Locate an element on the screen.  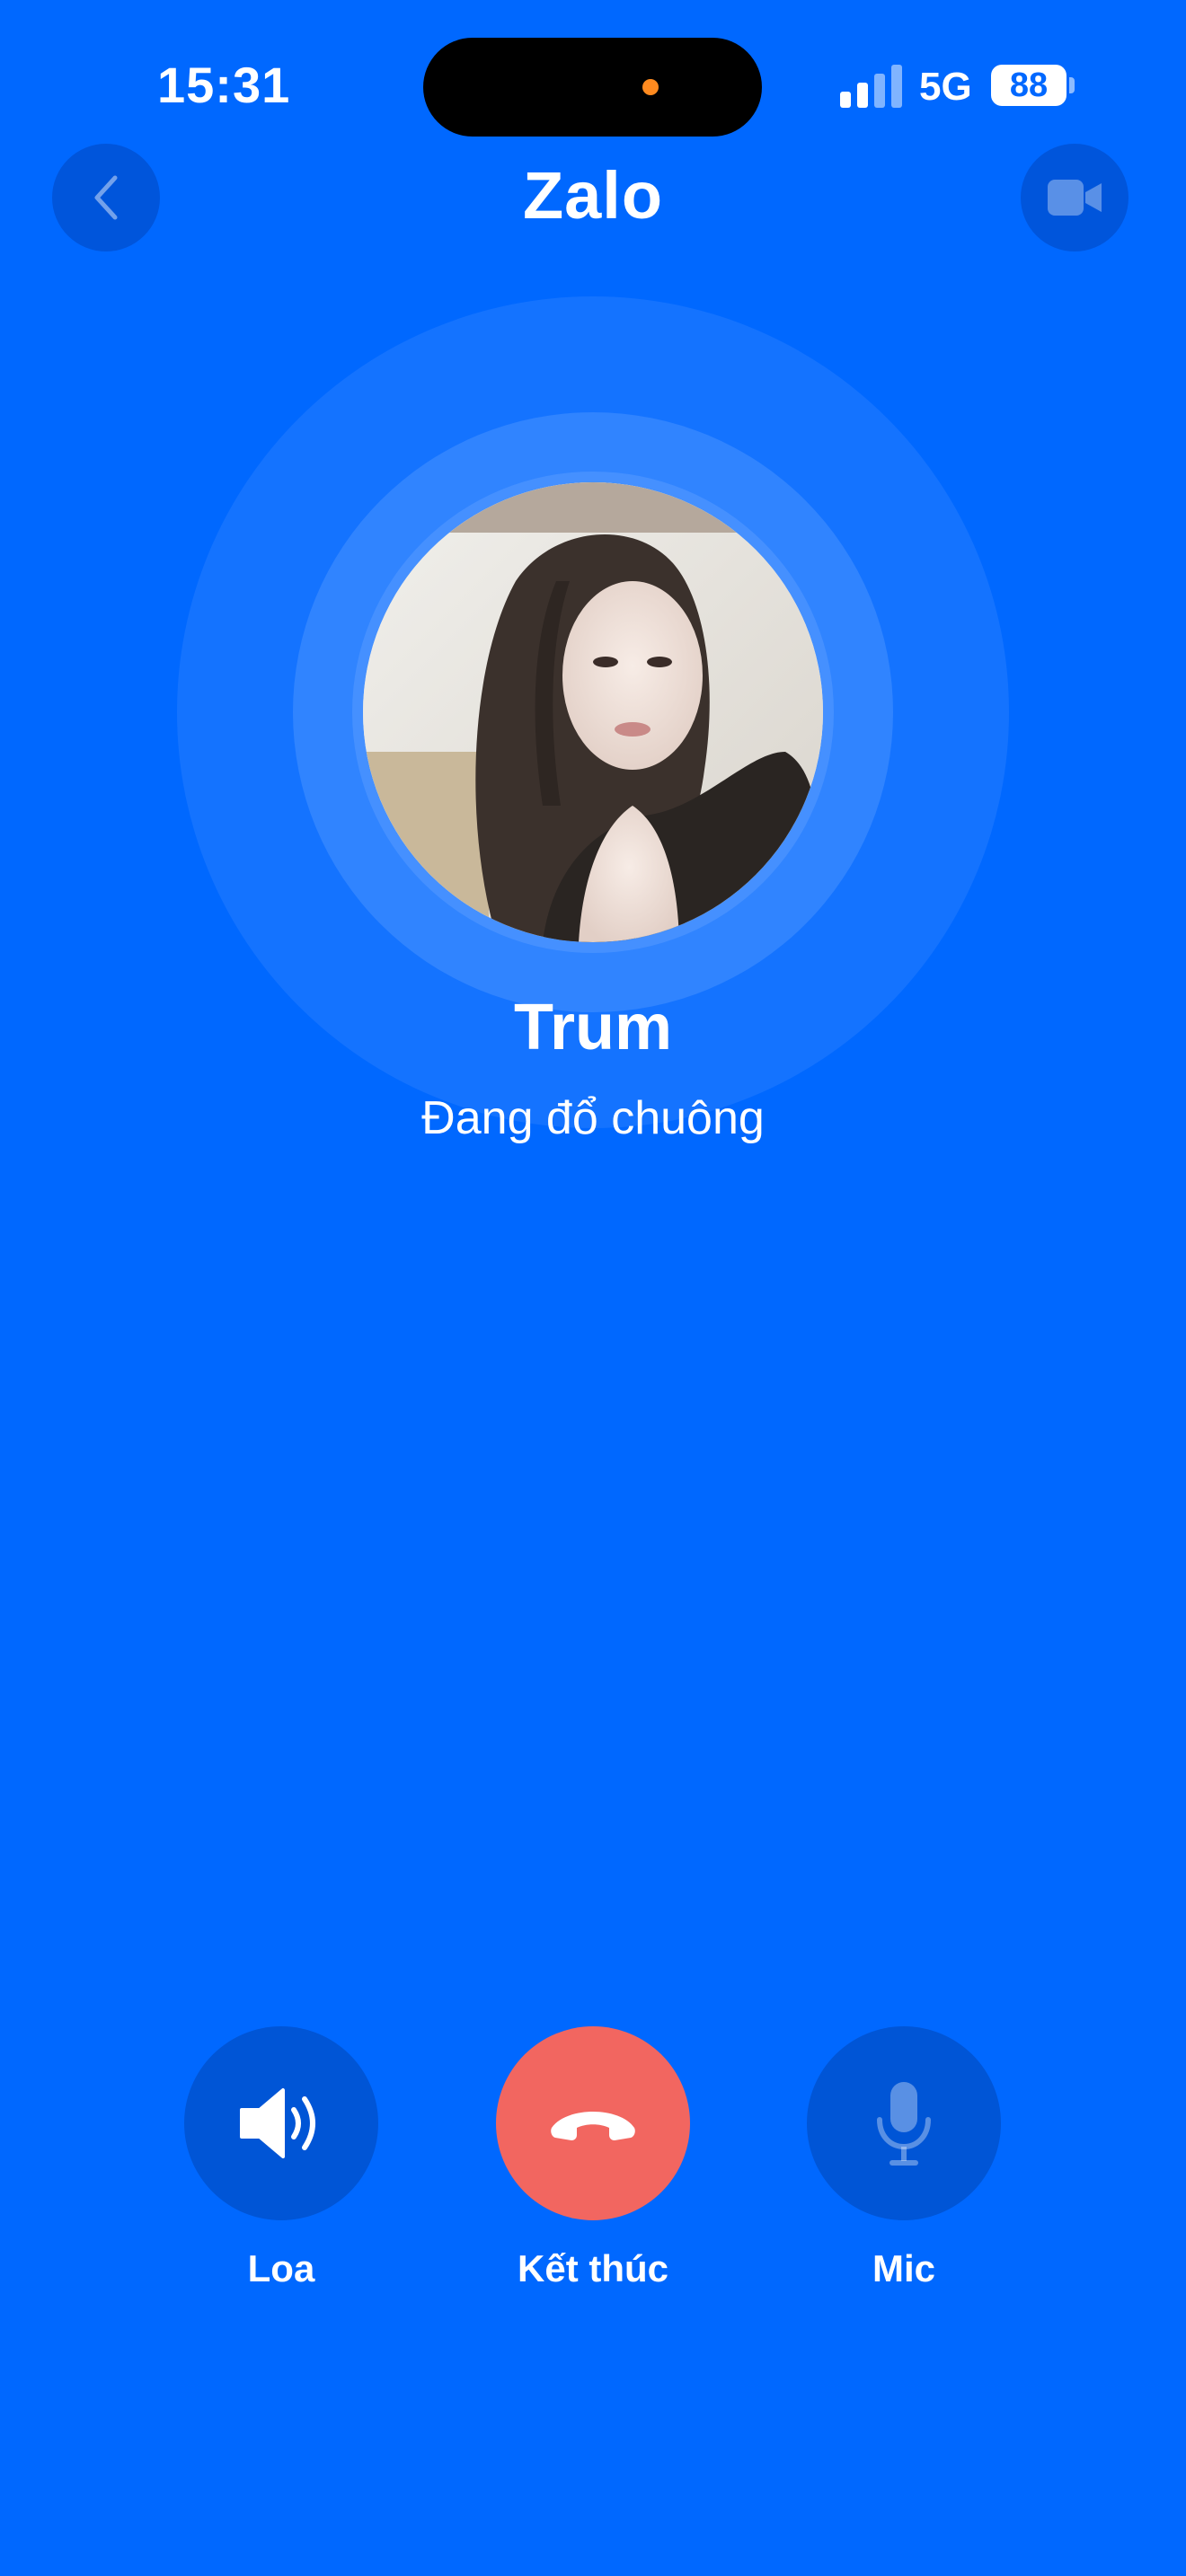
chevron-left-icon is located at coordinates (106, 197).